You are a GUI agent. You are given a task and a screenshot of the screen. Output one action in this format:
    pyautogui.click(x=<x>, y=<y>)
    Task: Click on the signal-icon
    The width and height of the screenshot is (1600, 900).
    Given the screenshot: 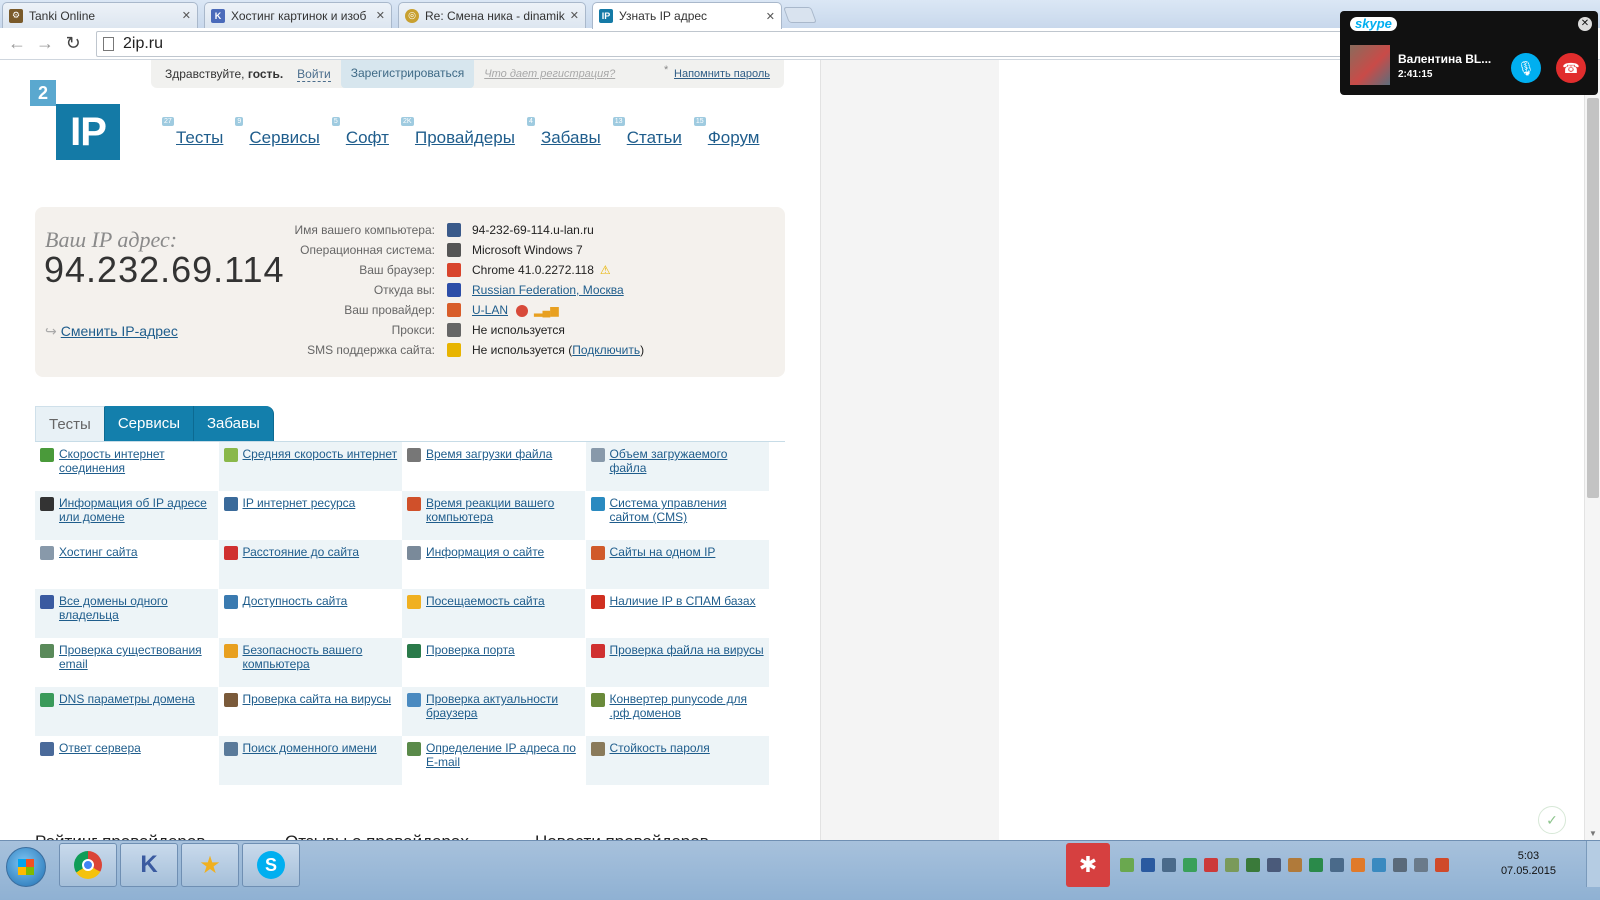 What is the action you would take?
    pyautogui.click(x=1337, y=865)
    